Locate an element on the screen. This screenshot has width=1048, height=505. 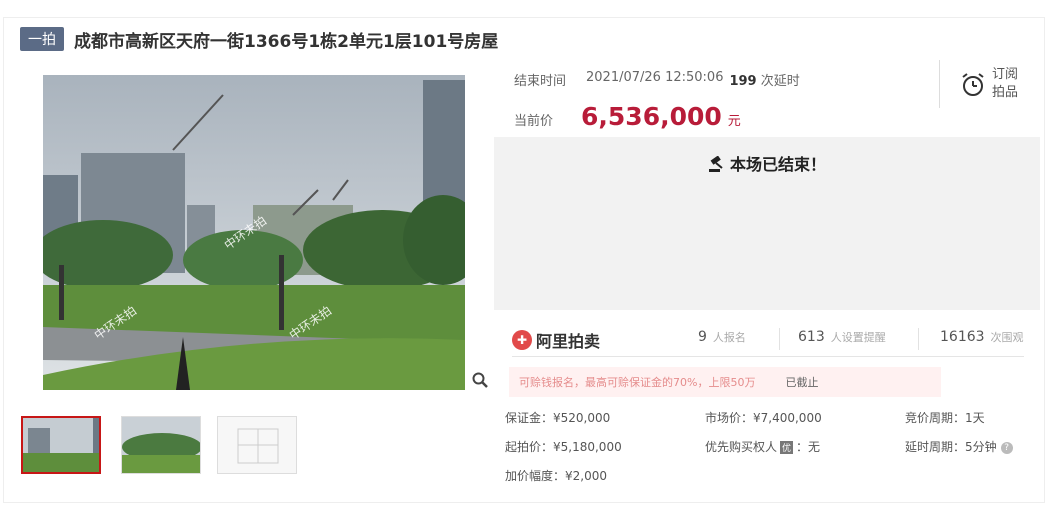
currency-unit: 元 is located at coordinates (734, 121).